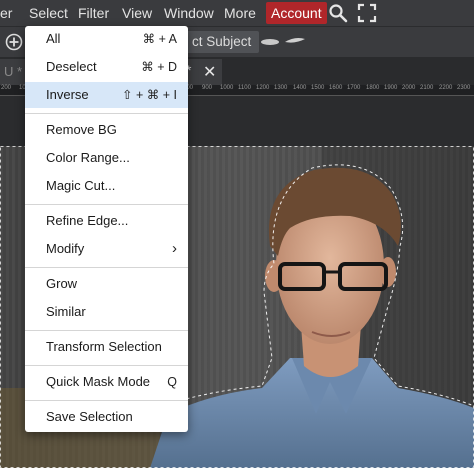  Describe the element at coordinates (464, 88) in the screenshot. I see `ruler-tick-label: 2300` at that location.